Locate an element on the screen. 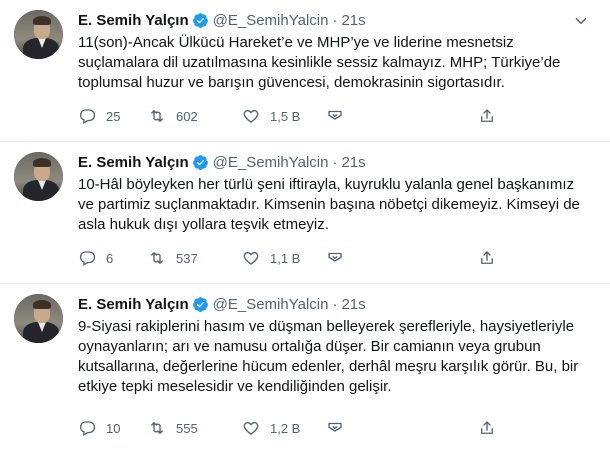 Image resolution: width=610 pixels, height=454 pixels. retweet-button: 555 is located at coordinates (173, 428).